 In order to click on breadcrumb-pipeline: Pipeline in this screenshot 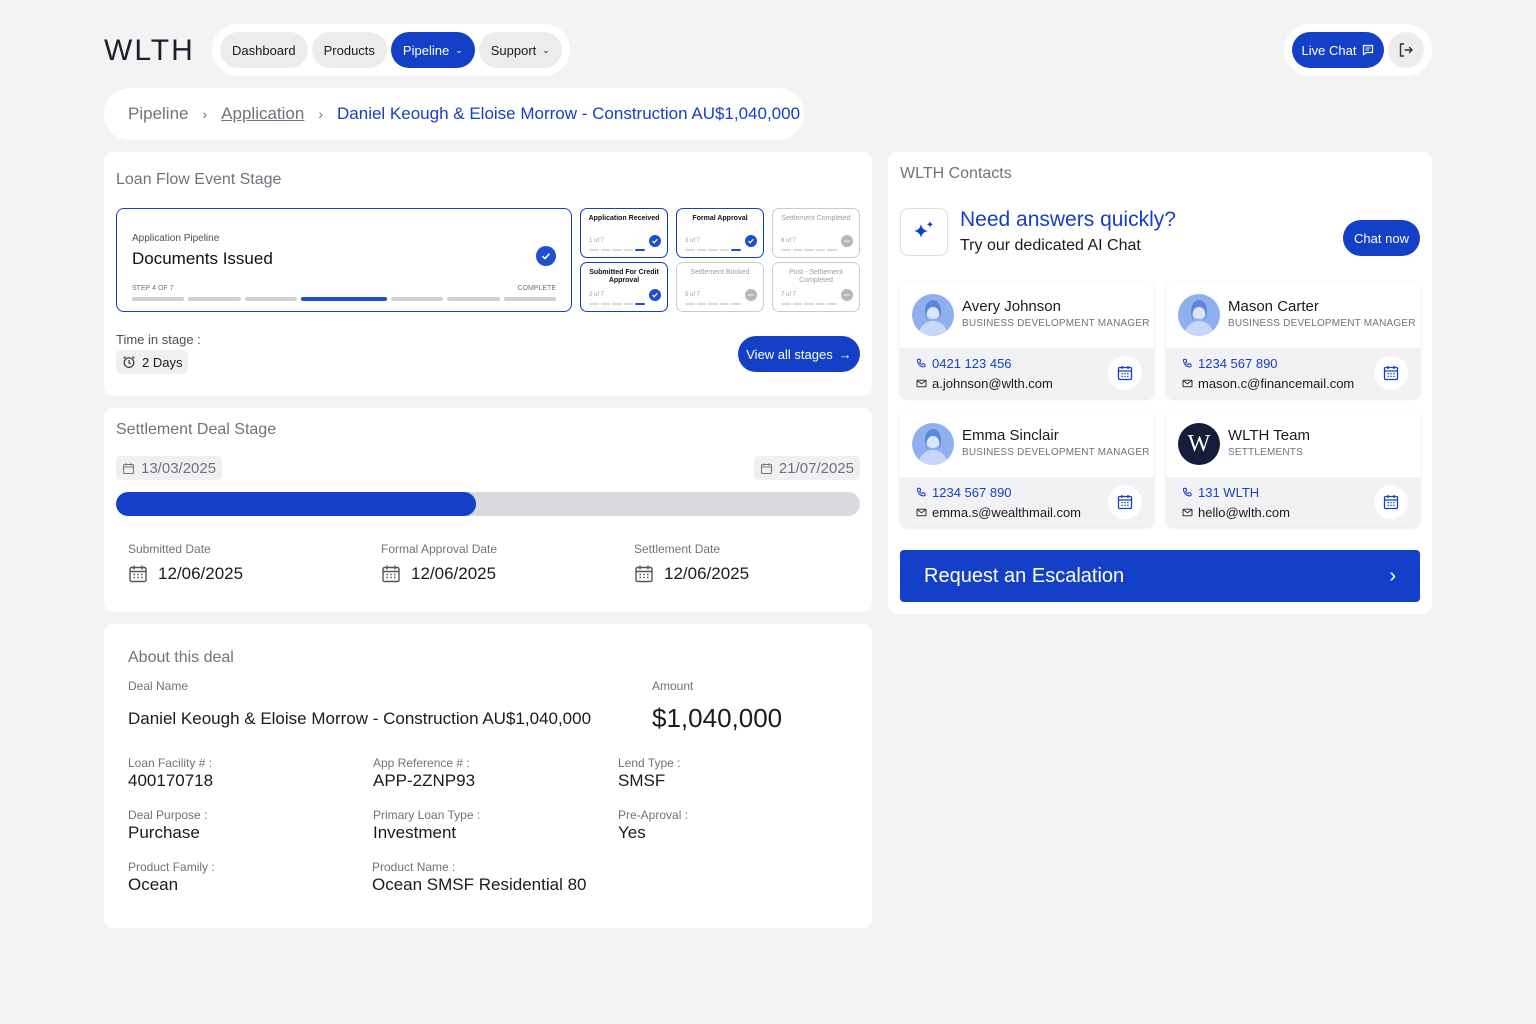, I will do `click(158, 114)`.